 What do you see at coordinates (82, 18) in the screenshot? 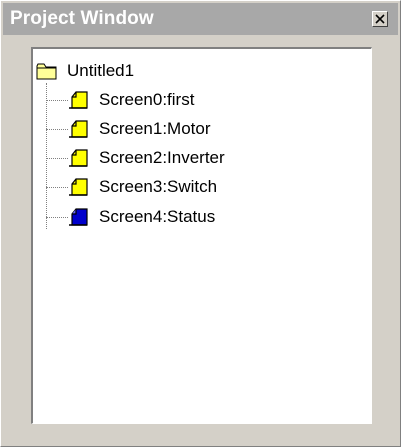
I see `window-title: Project Window` at bounding box center [82, 18].